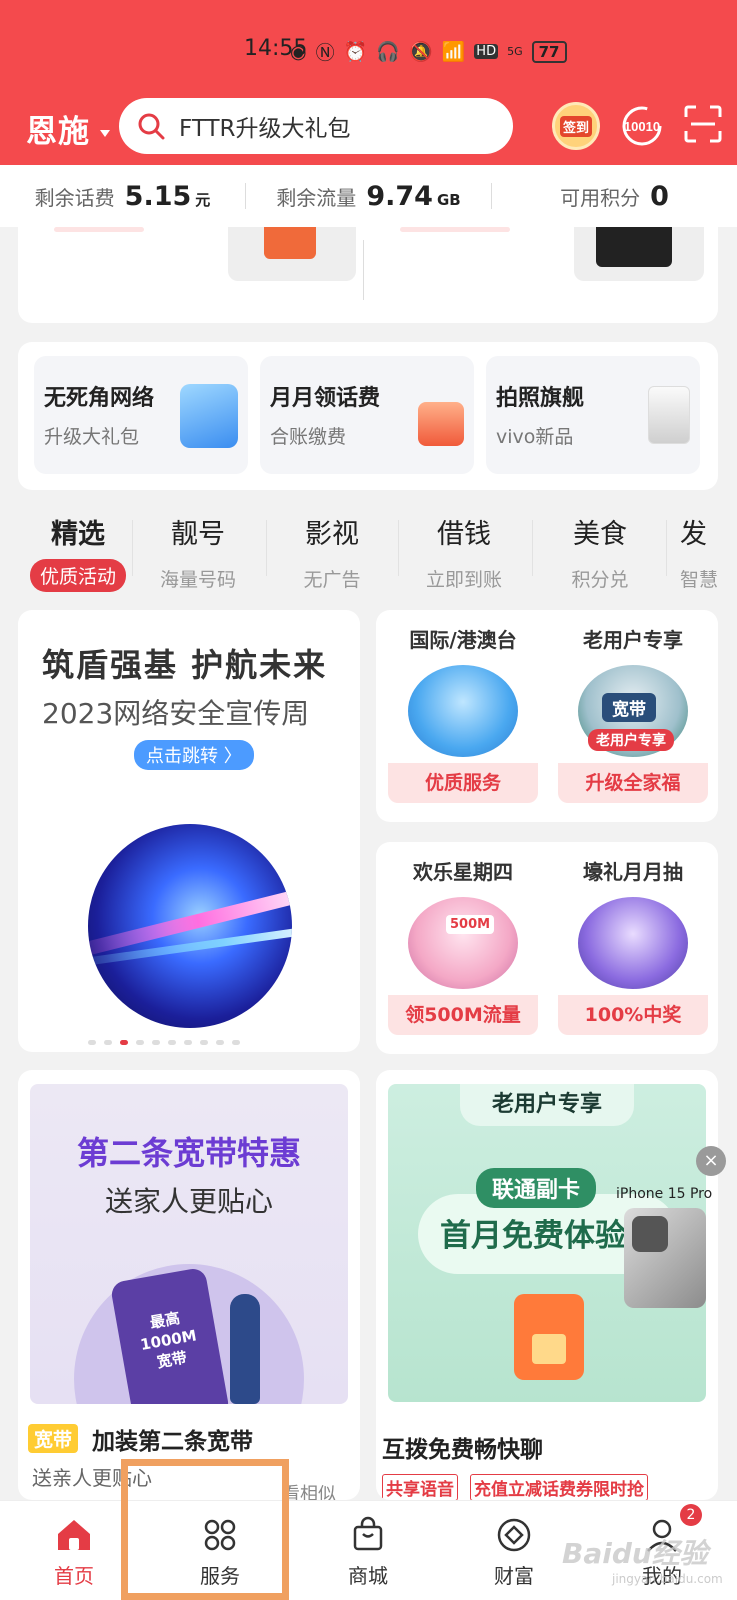 This screenshot has height=1600, width=737. What do you see at coordinates (151, 126) in the screenshot?
I see `search-icon` at bounding box center [151, 126].